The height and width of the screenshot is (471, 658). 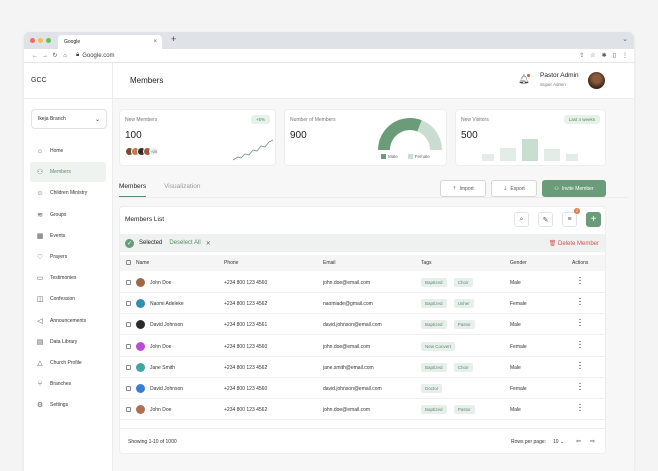 What do you see at coordinates (625, 55) in the screenshot?
I see `menu-icon: ⋮` at bounding box center [625, 55].